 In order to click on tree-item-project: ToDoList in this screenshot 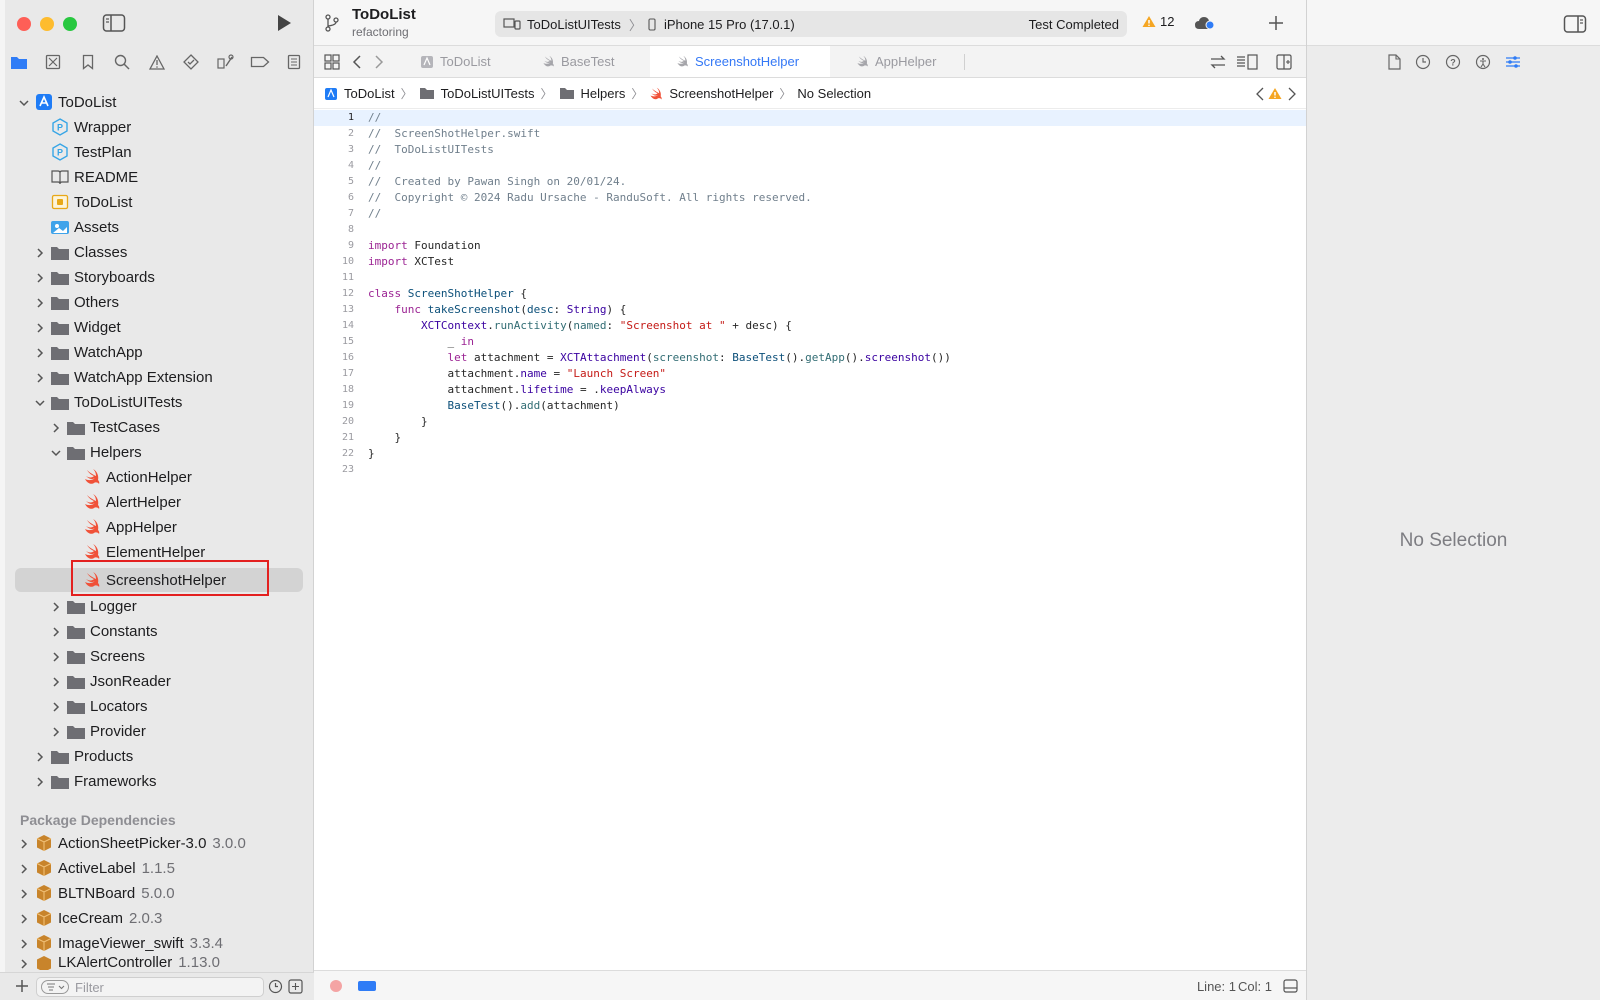, I will do `click(156, 102)`.